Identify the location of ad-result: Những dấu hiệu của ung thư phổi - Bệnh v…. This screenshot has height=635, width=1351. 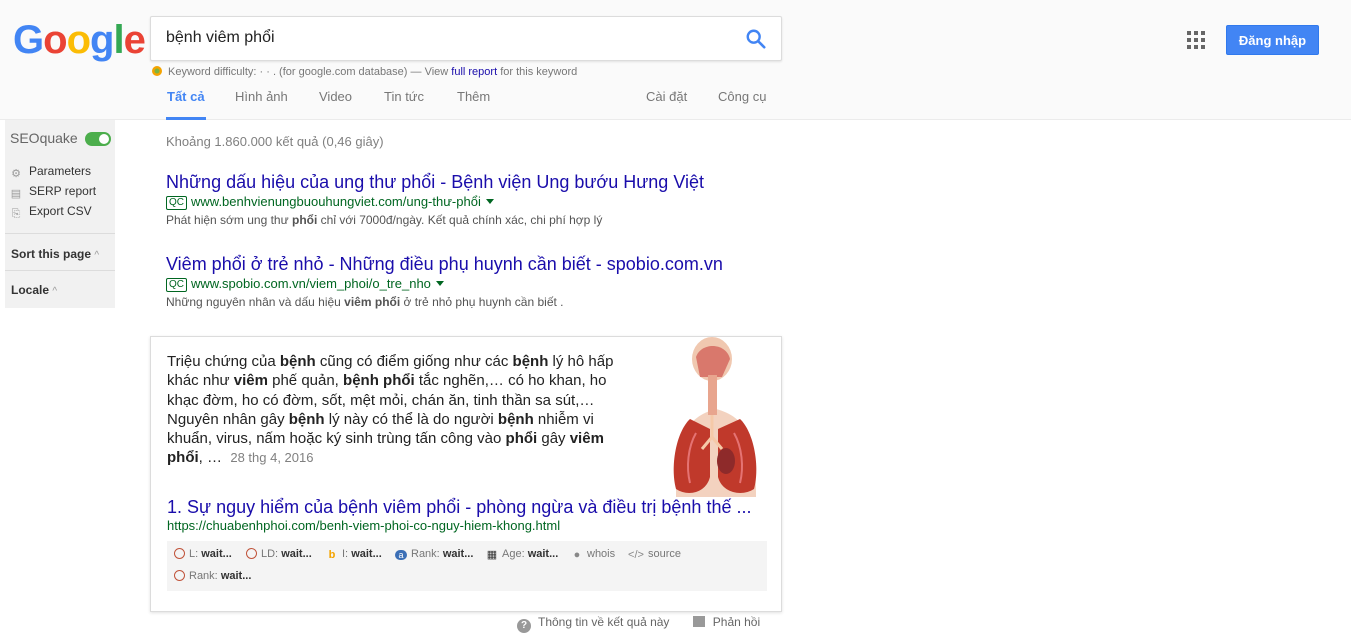
(476, 199).